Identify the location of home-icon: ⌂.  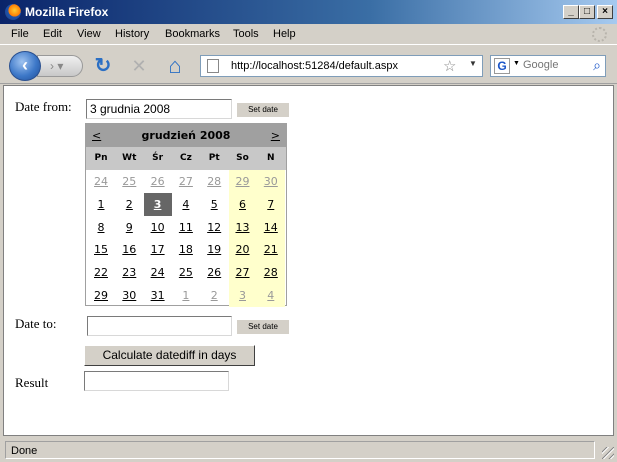
(175, 66).